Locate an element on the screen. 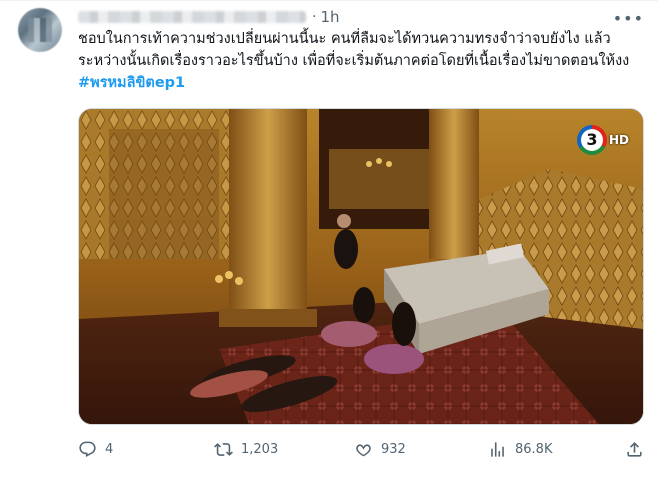 The width and height of the screenshot is (658, 479). channel-logo: 3 HD is located at coordinates (602, 140).